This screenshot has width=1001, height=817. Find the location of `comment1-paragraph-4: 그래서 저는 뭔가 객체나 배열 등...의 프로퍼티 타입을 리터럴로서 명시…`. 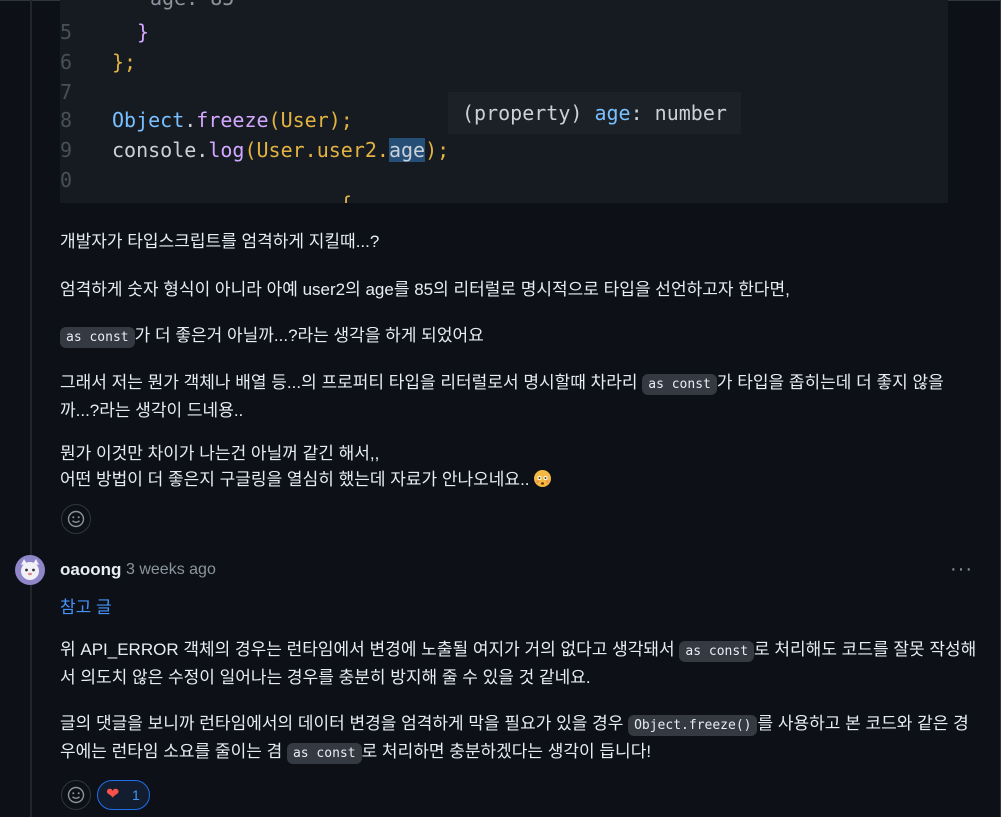

comment1-paragraph-4: 그래서 저는 뭔가 객체나 배열 등...의 프로퍼티 타입을 리터럴로서 명시… is located at coordinates (520, 397).